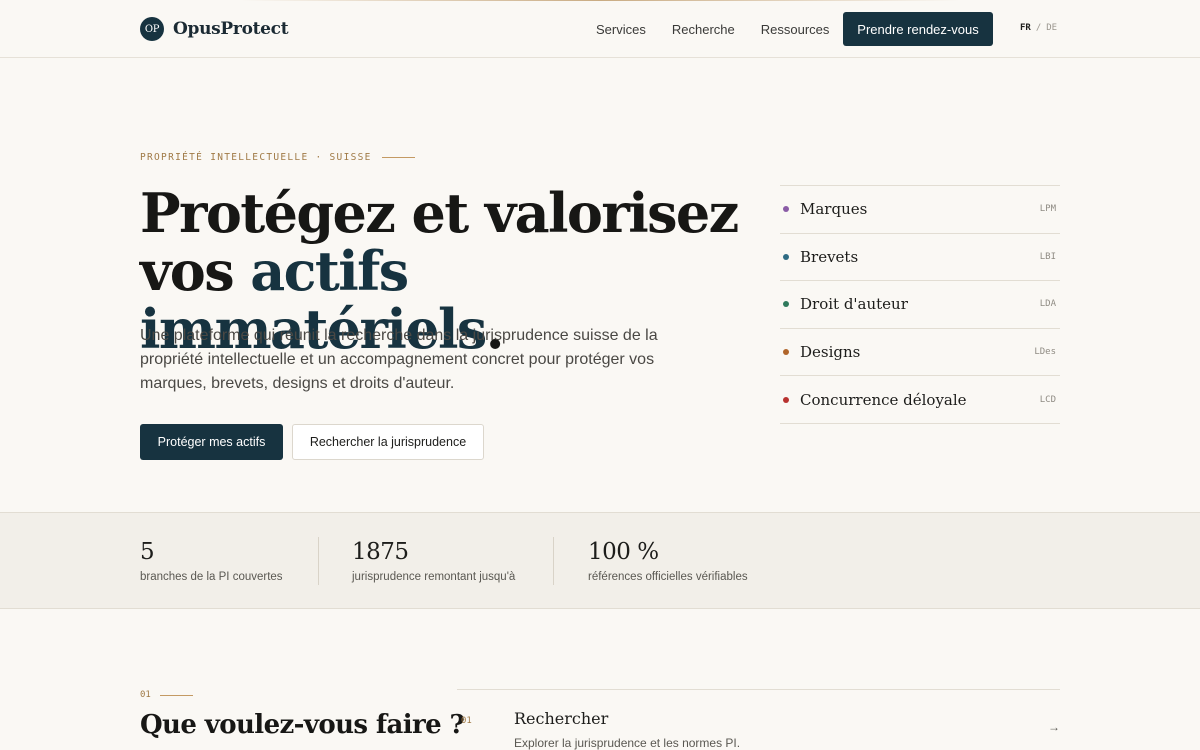  I want to click on language-switcher: FR / DE, so click(1038, 28).